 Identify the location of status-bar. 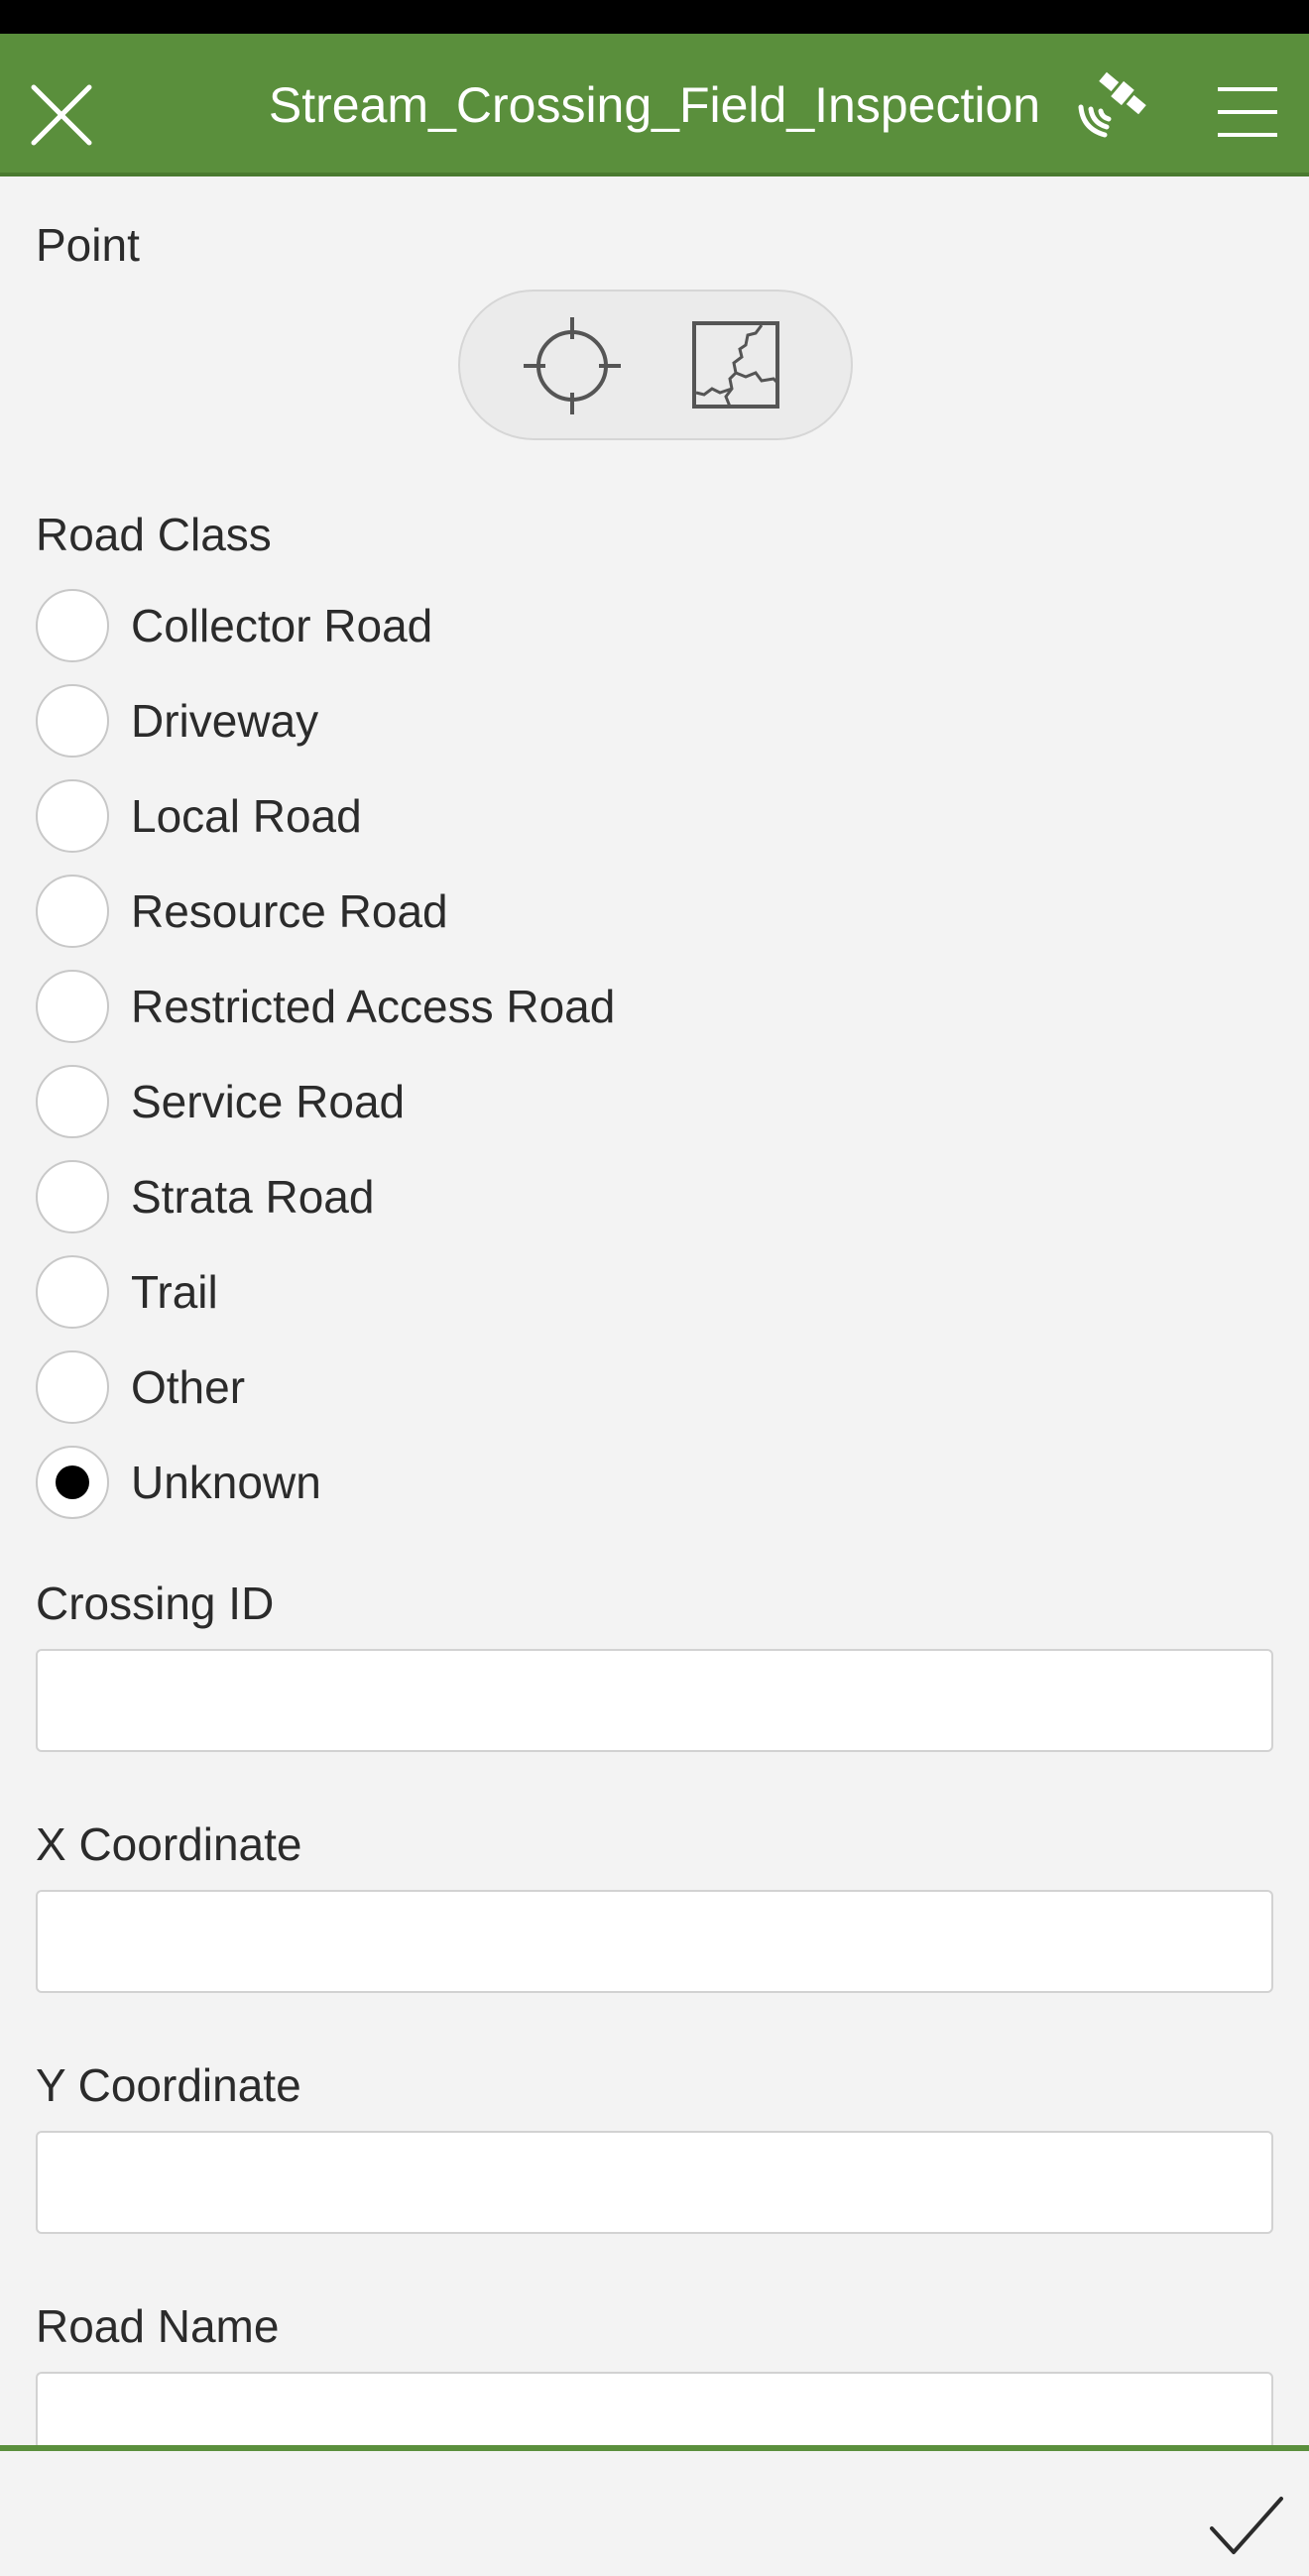
(654, 17).